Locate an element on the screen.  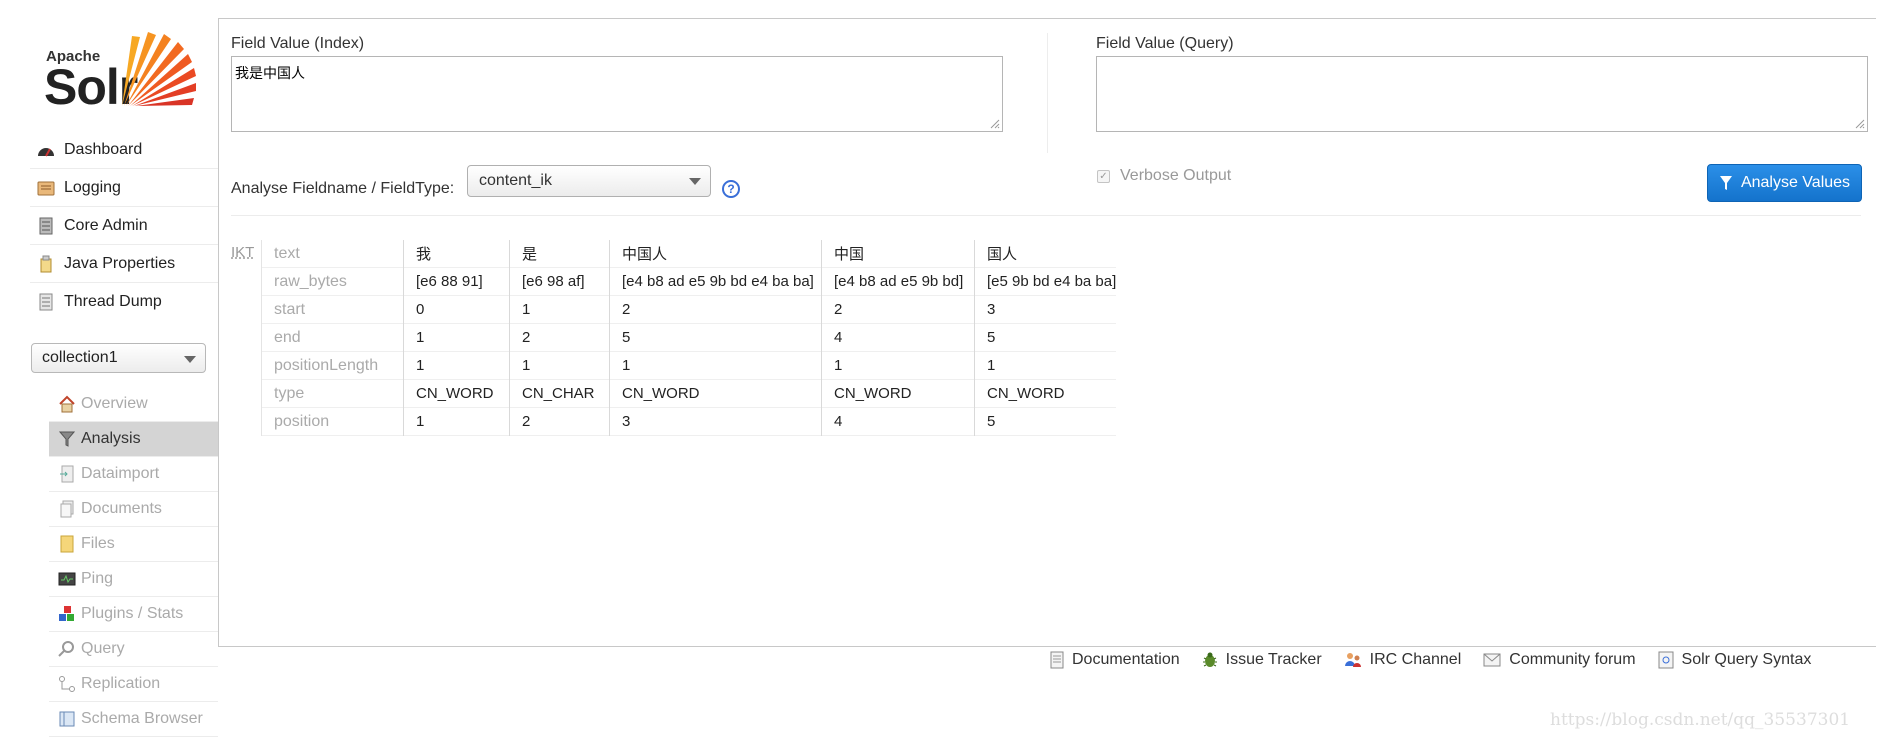
token-column: 国人 [e5 9b bd e4 ba ba] 3 5 1 CN_WORD 5 is located at coordinates (1045, 338).